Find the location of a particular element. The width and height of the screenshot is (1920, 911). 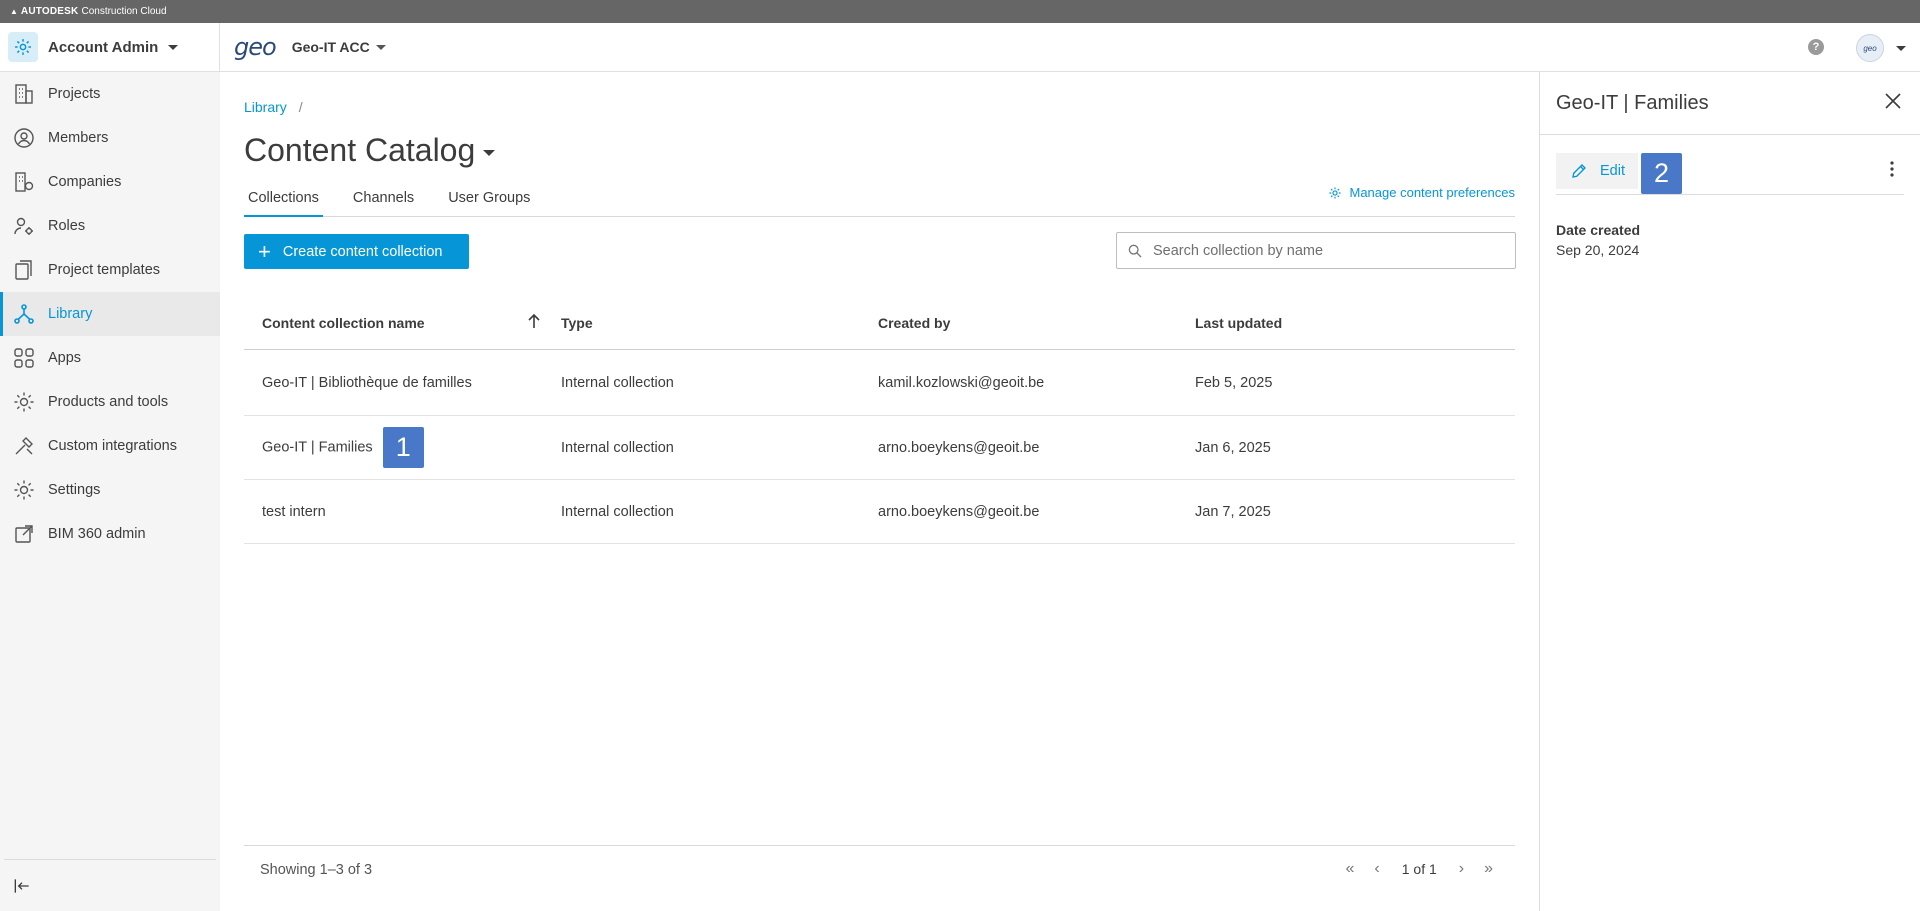

library-icon is located at coordinates (24, 314).